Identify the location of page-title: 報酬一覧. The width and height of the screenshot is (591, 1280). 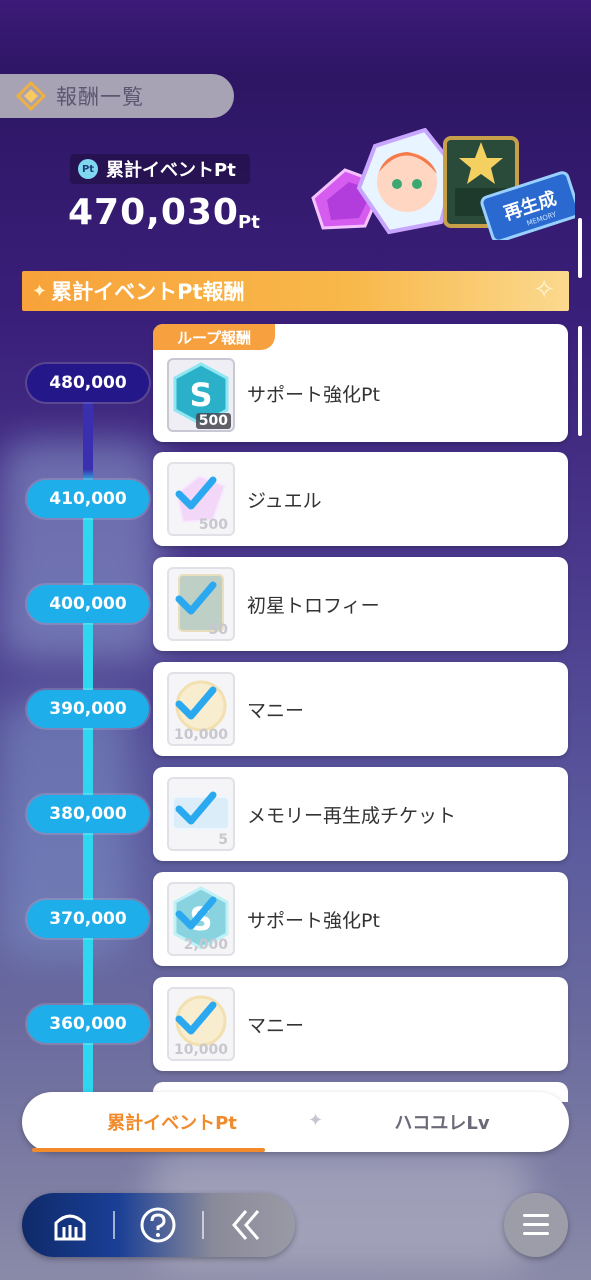
(100, 97).